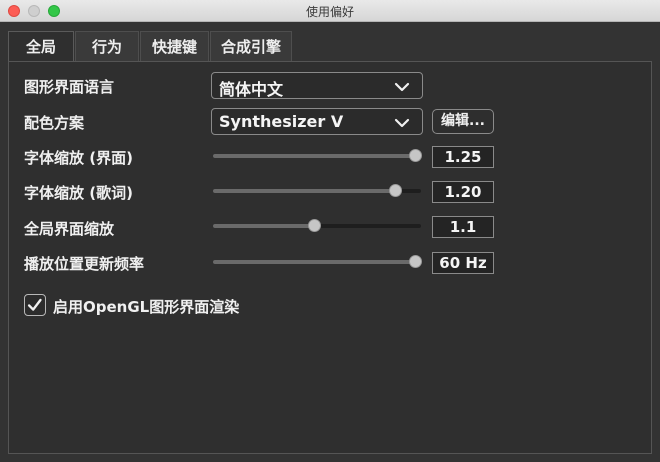 The image size is (660, 462). I want to click on font-scale-ui-label: 字体缩放 (界面), so click(78, 158).